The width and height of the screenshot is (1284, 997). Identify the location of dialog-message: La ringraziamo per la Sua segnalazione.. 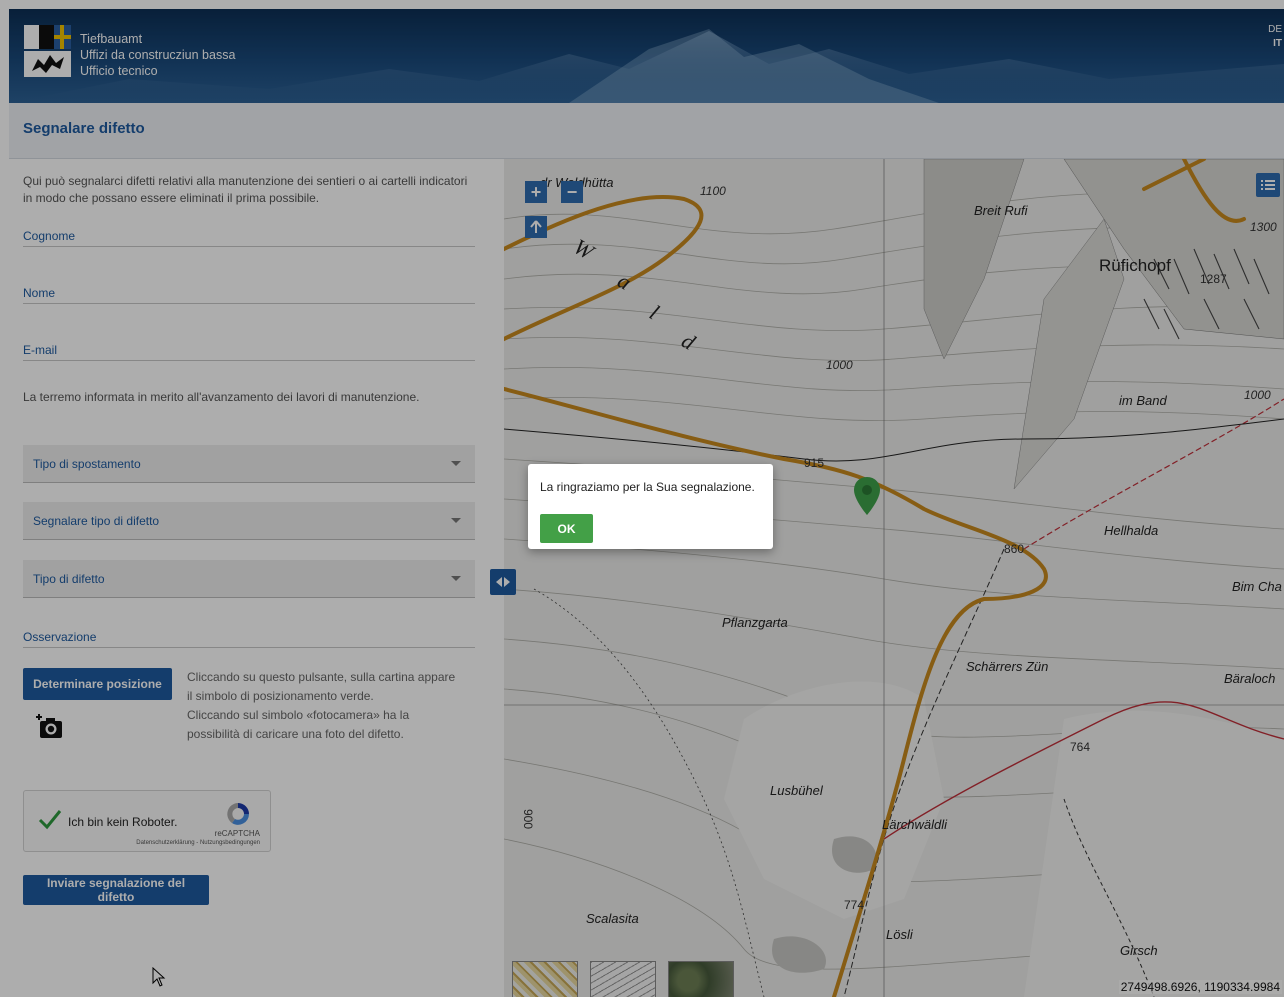
(647, 487).